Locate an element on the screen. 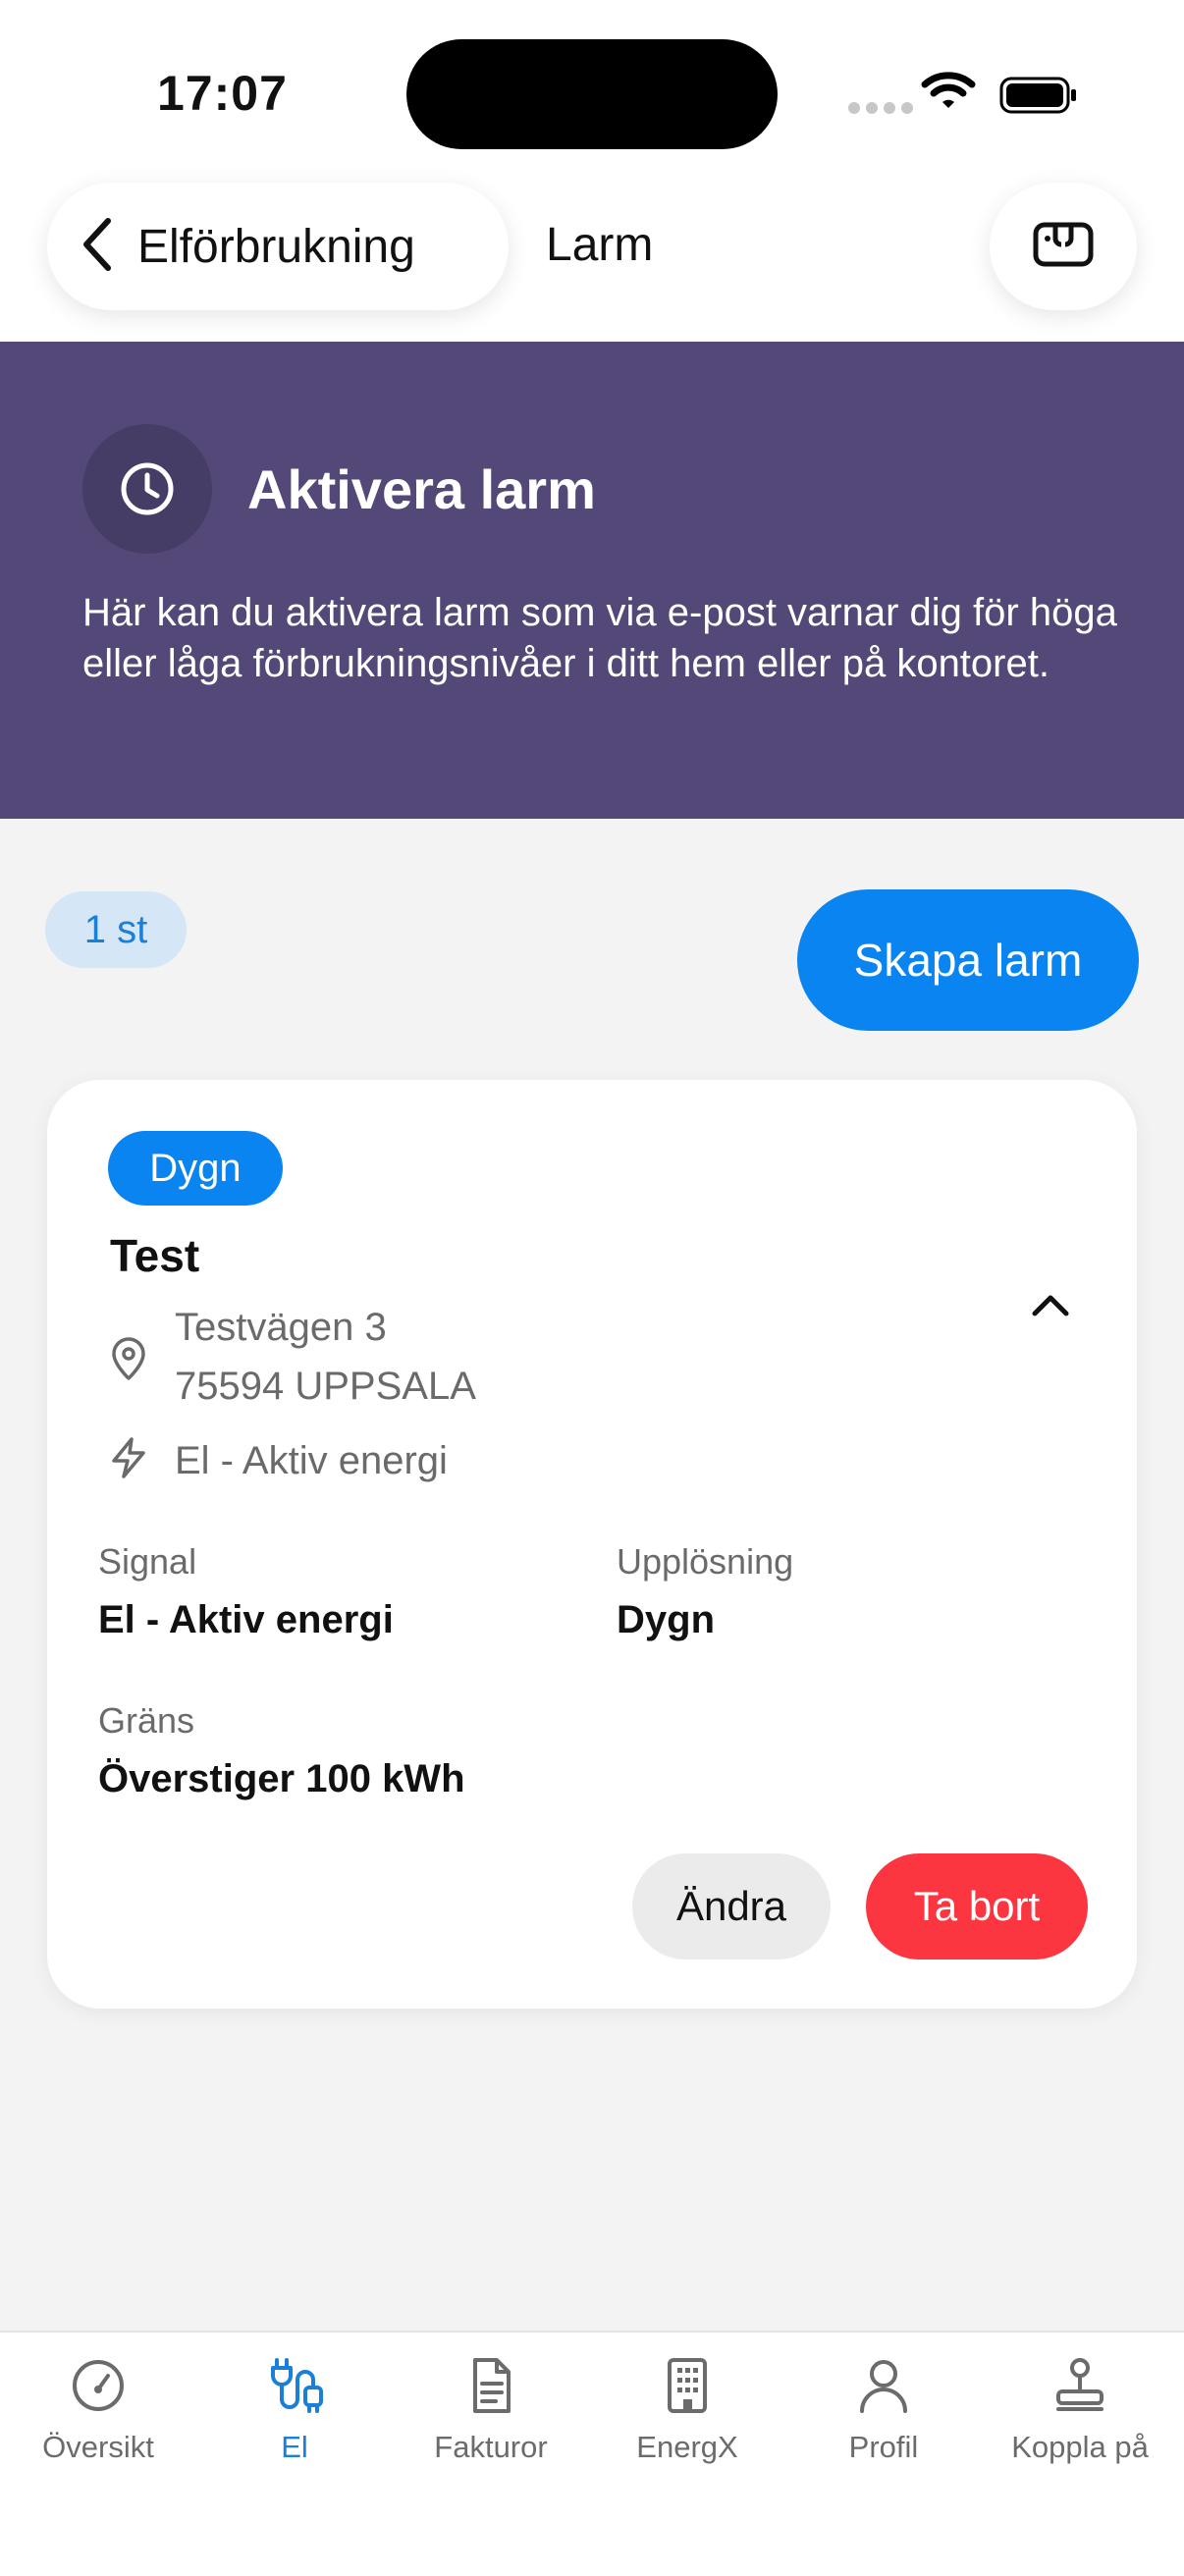 The height and width of the screenshot is (2576, 1184). plug-icon is located at coordinates (294, 2388).